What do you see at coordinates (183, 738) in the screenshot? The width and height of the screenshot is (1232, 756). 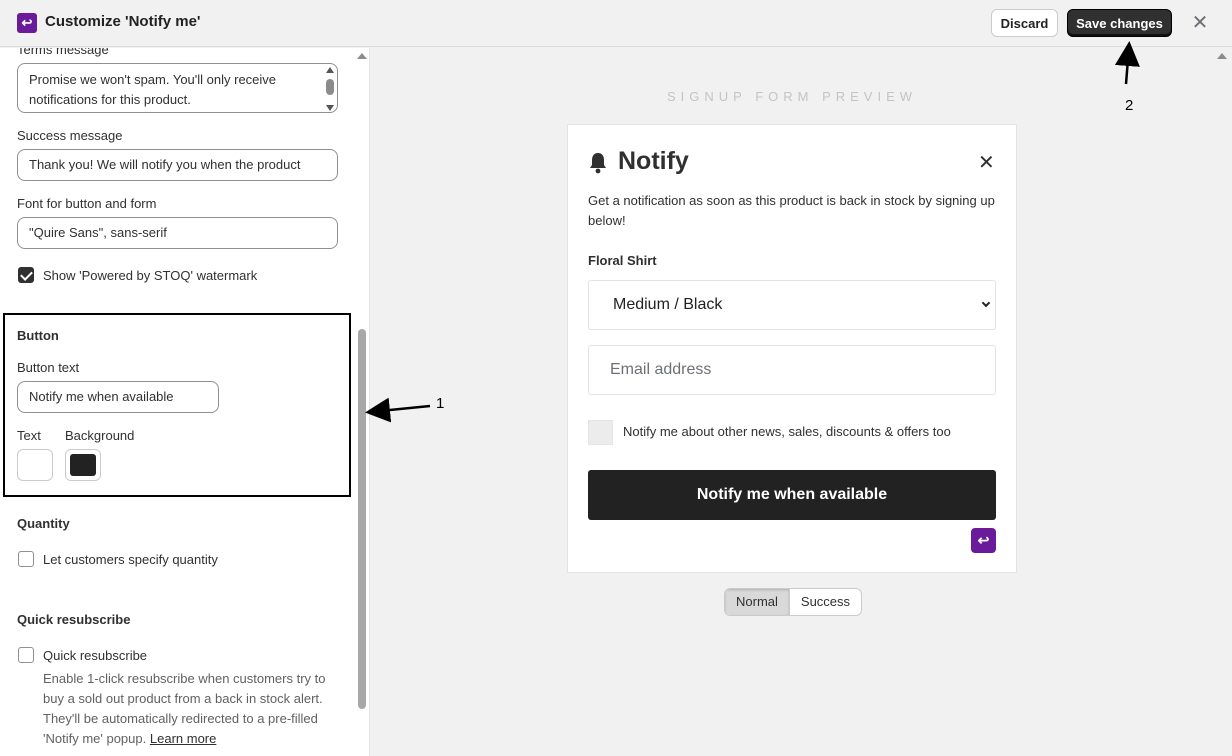 I see `learn-more-link: Learn more` at bounding box center [183, 738].